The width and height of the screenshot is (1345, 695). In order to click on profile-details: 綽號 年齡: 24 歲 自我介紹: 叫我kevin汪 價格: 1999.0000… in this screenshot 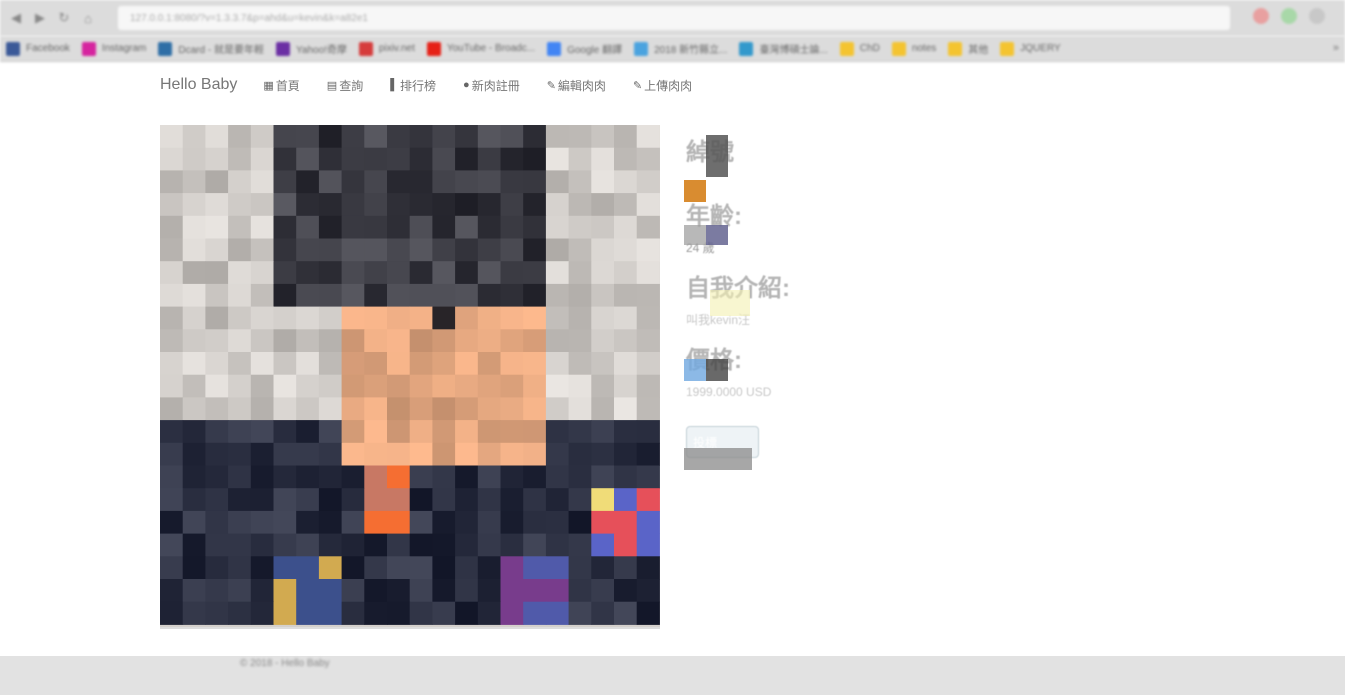, I will do `click(836, 275)`.